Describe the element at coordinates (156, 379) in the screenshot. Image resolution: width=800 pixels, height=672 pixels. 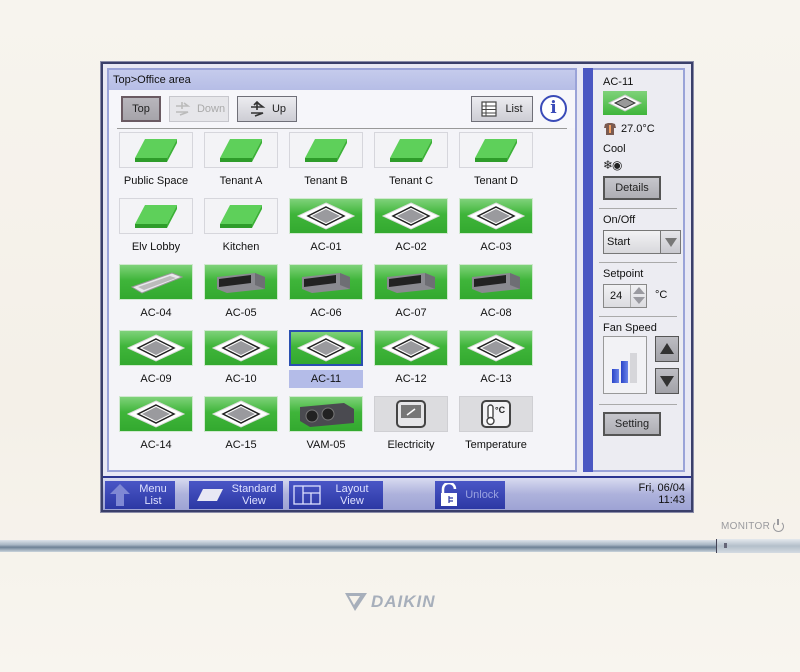
I see `unit-tile-label: AC-09` at that location.